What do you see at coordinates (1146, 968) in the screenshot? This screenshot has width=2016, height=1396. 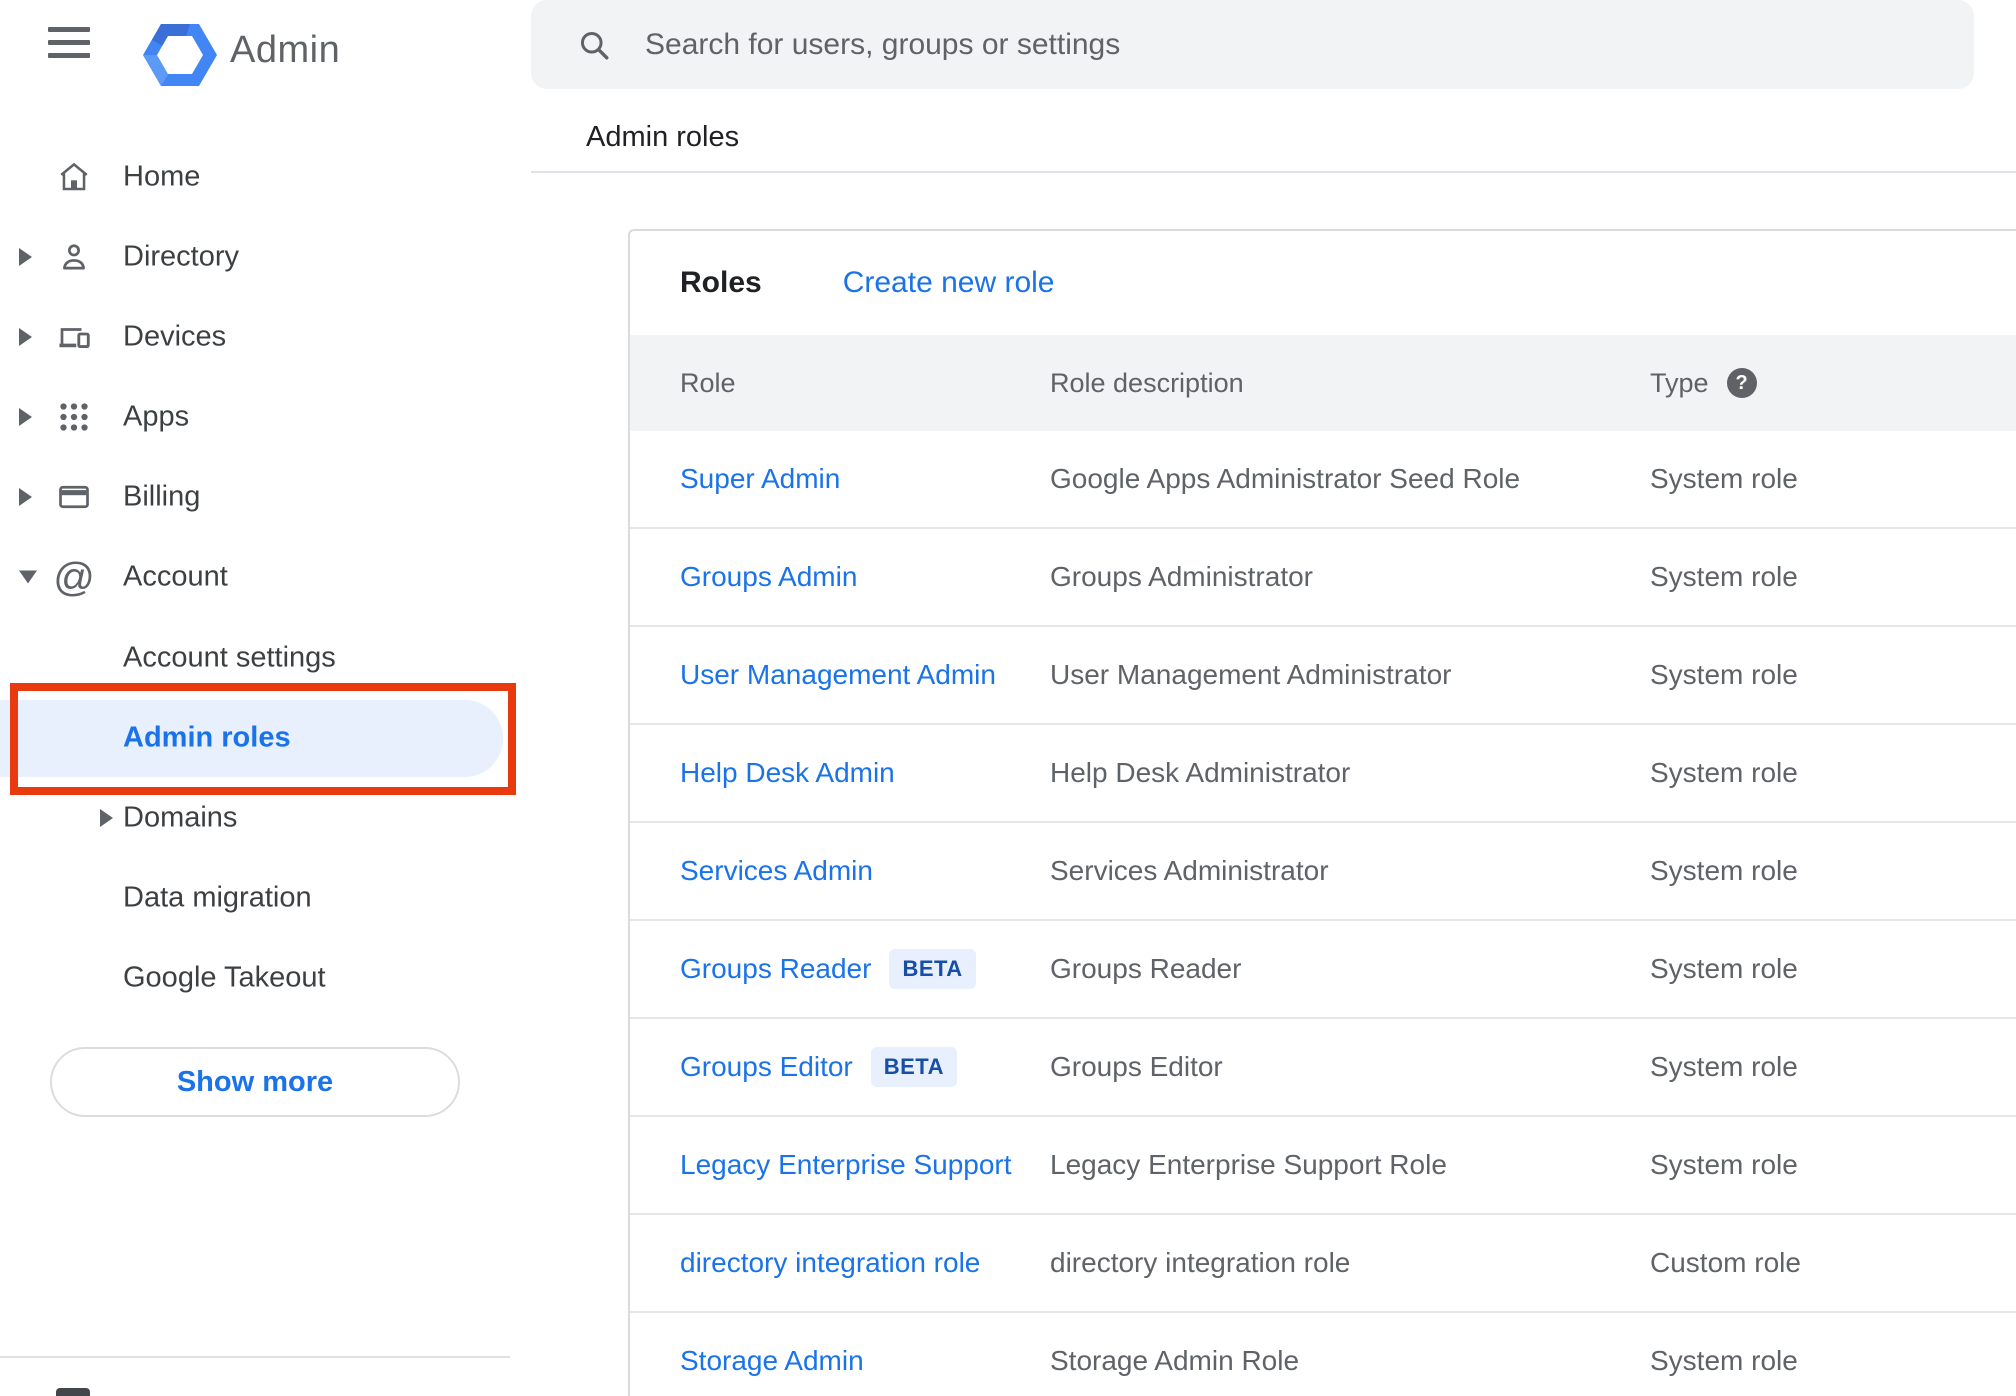 I see `role-description-cell: Groups Reader` at bounding box center [1146, 968].